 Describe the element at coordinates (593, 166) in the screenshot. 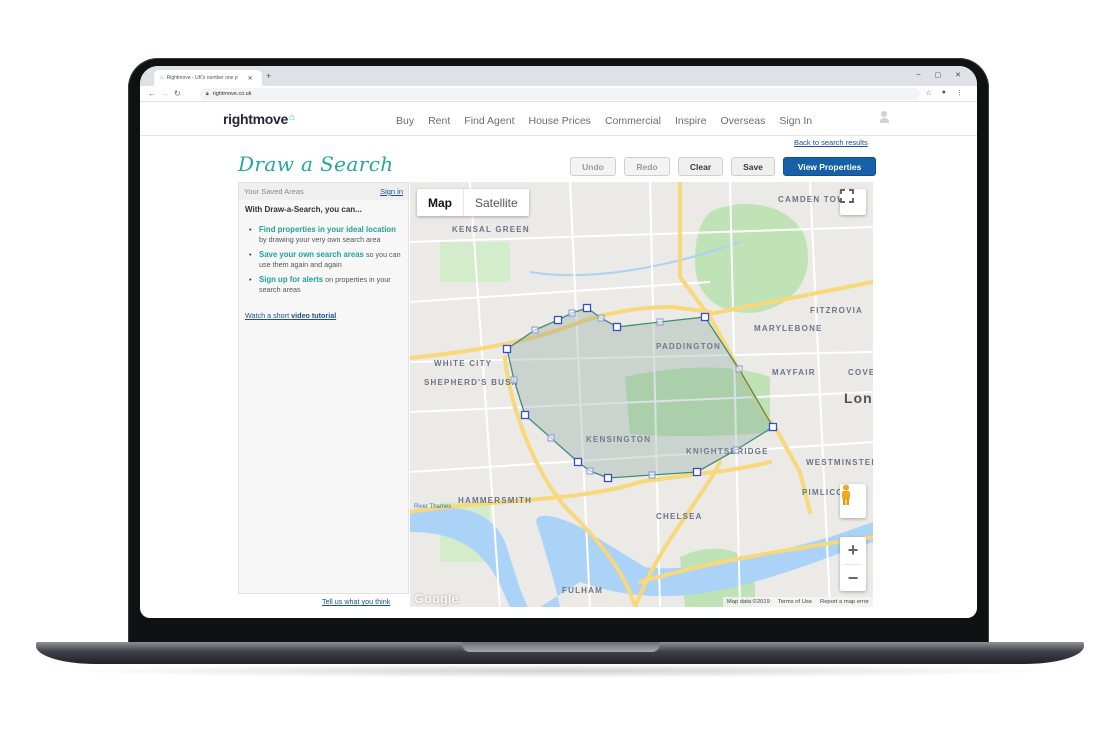

I see `undo-button: Undo` at that location.